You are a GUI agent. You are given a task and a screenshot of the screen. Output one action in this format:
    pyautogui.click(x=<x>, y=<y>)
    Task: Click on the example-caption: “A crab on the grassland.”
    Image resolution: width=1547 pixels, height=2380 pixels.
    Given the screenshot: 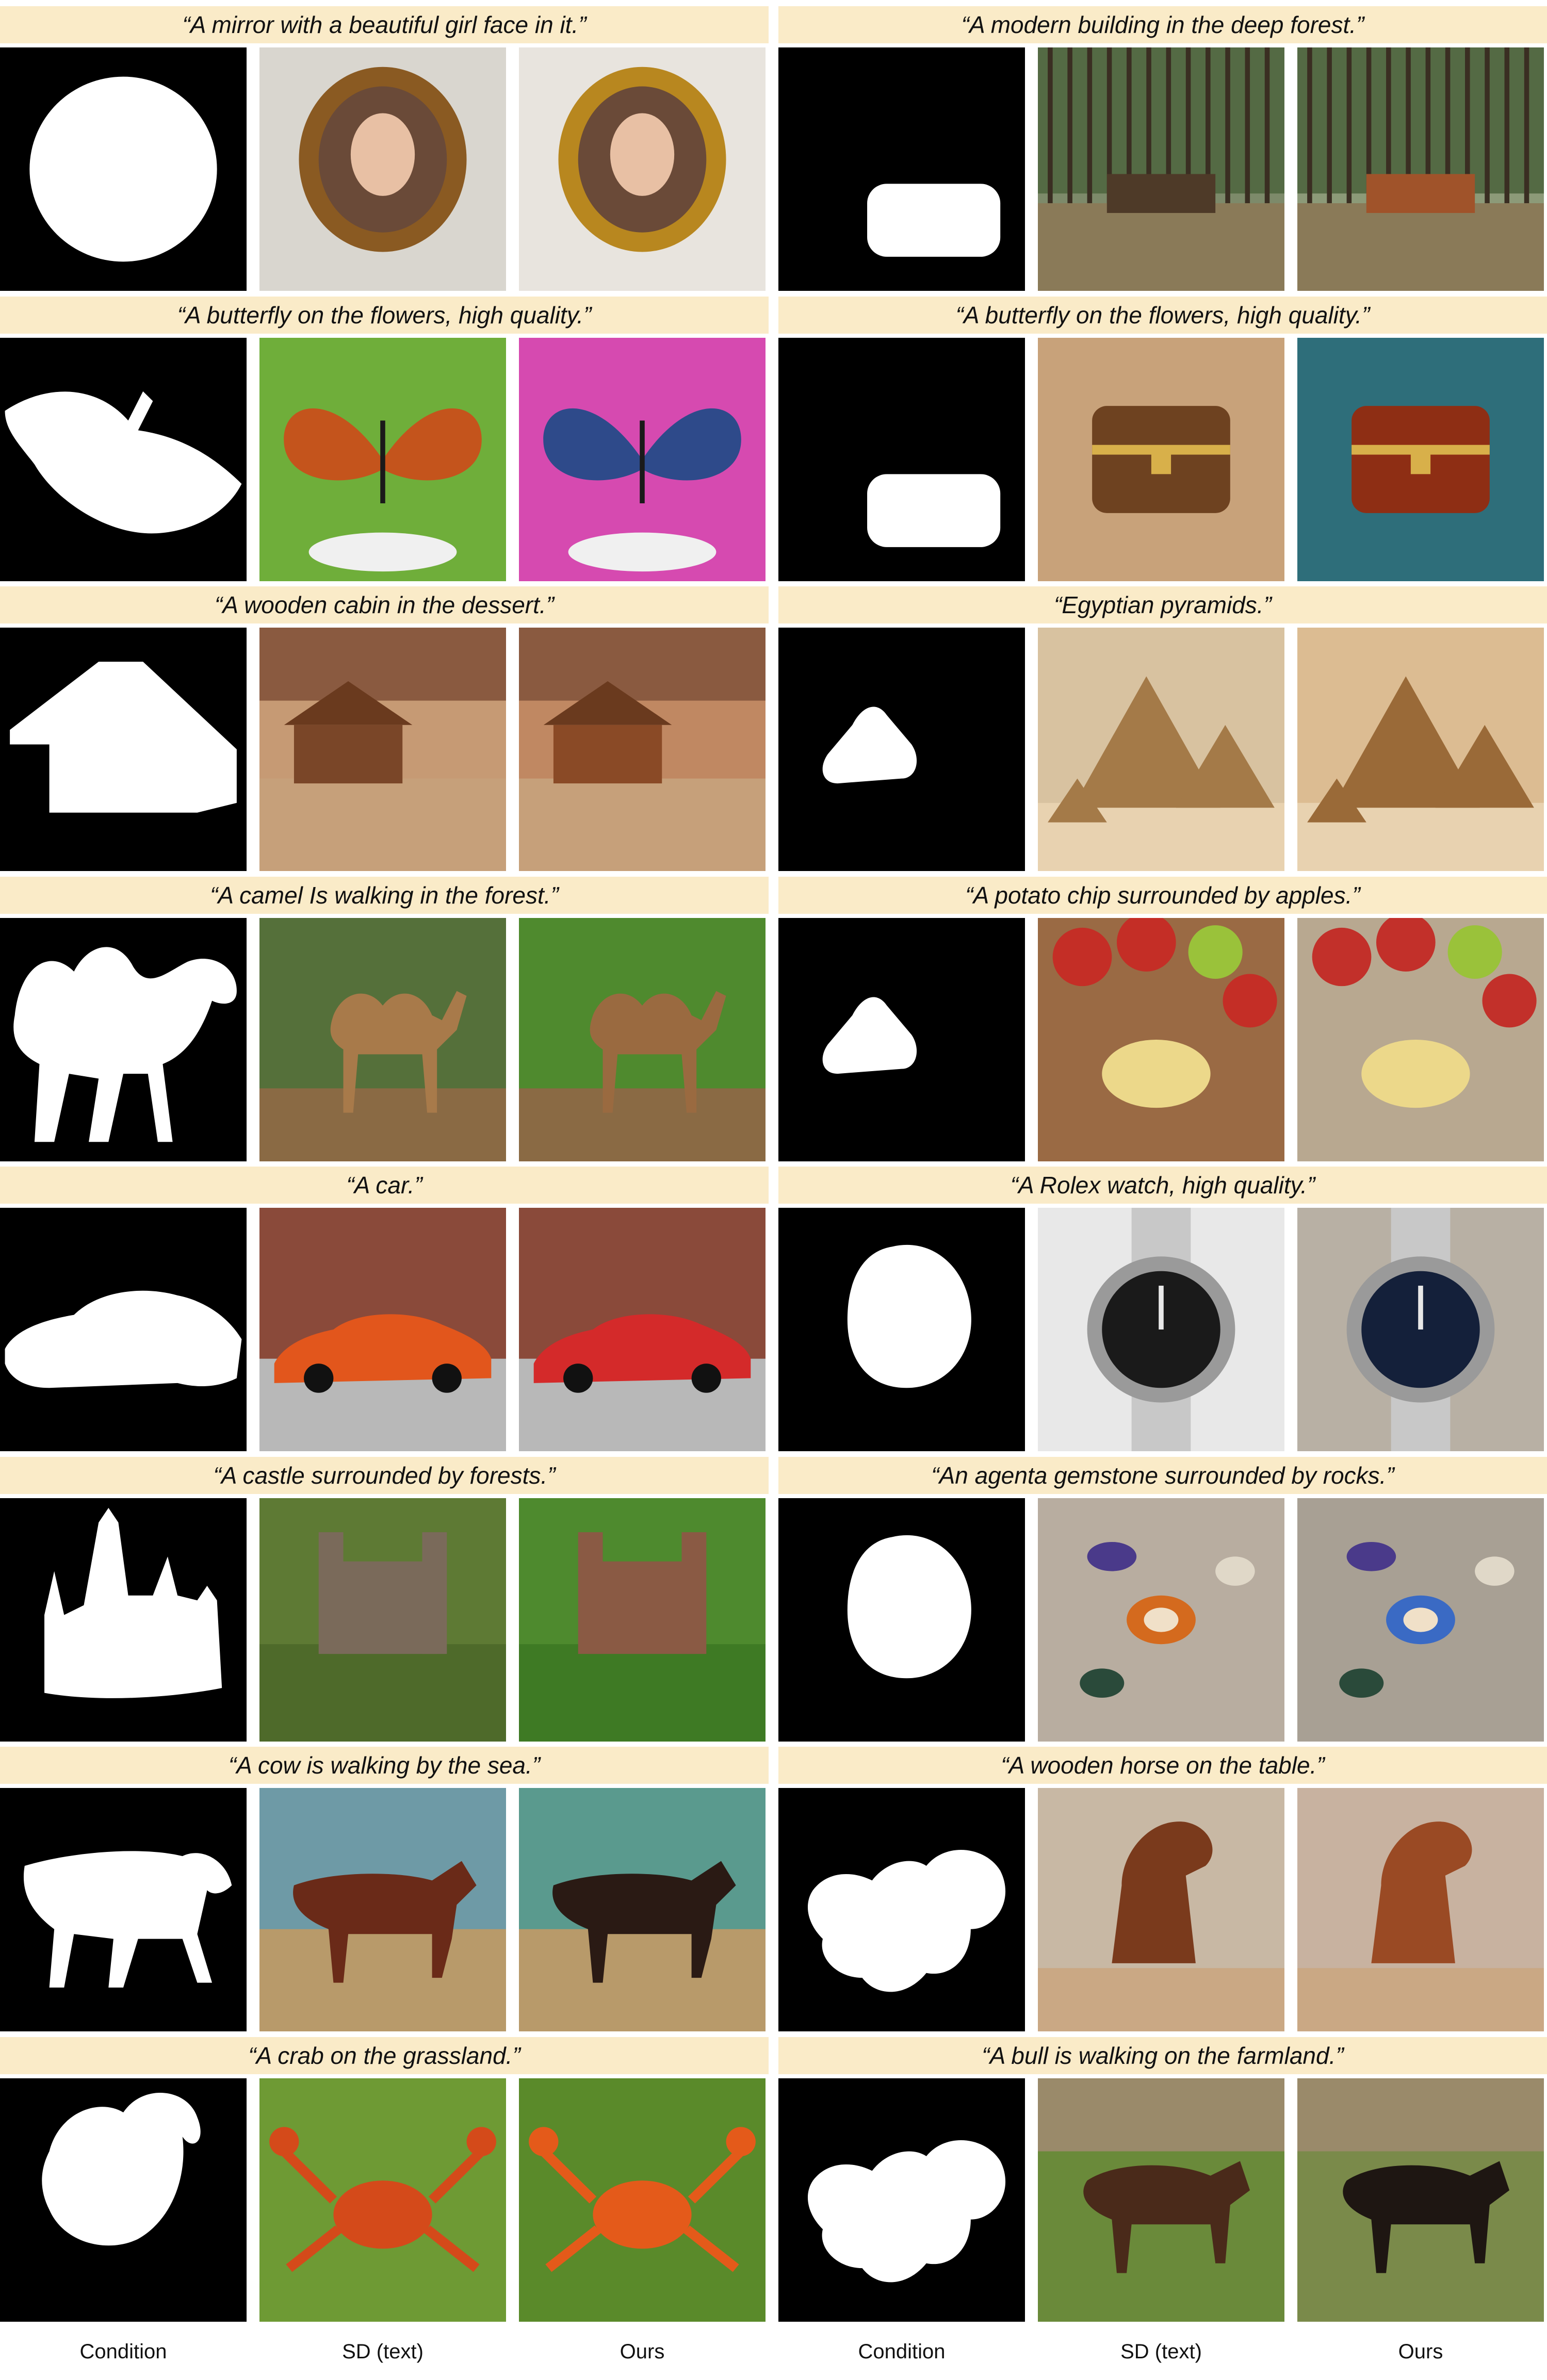 What is the action you would take?
    pyautogui.click(x=384, y=2055)
    